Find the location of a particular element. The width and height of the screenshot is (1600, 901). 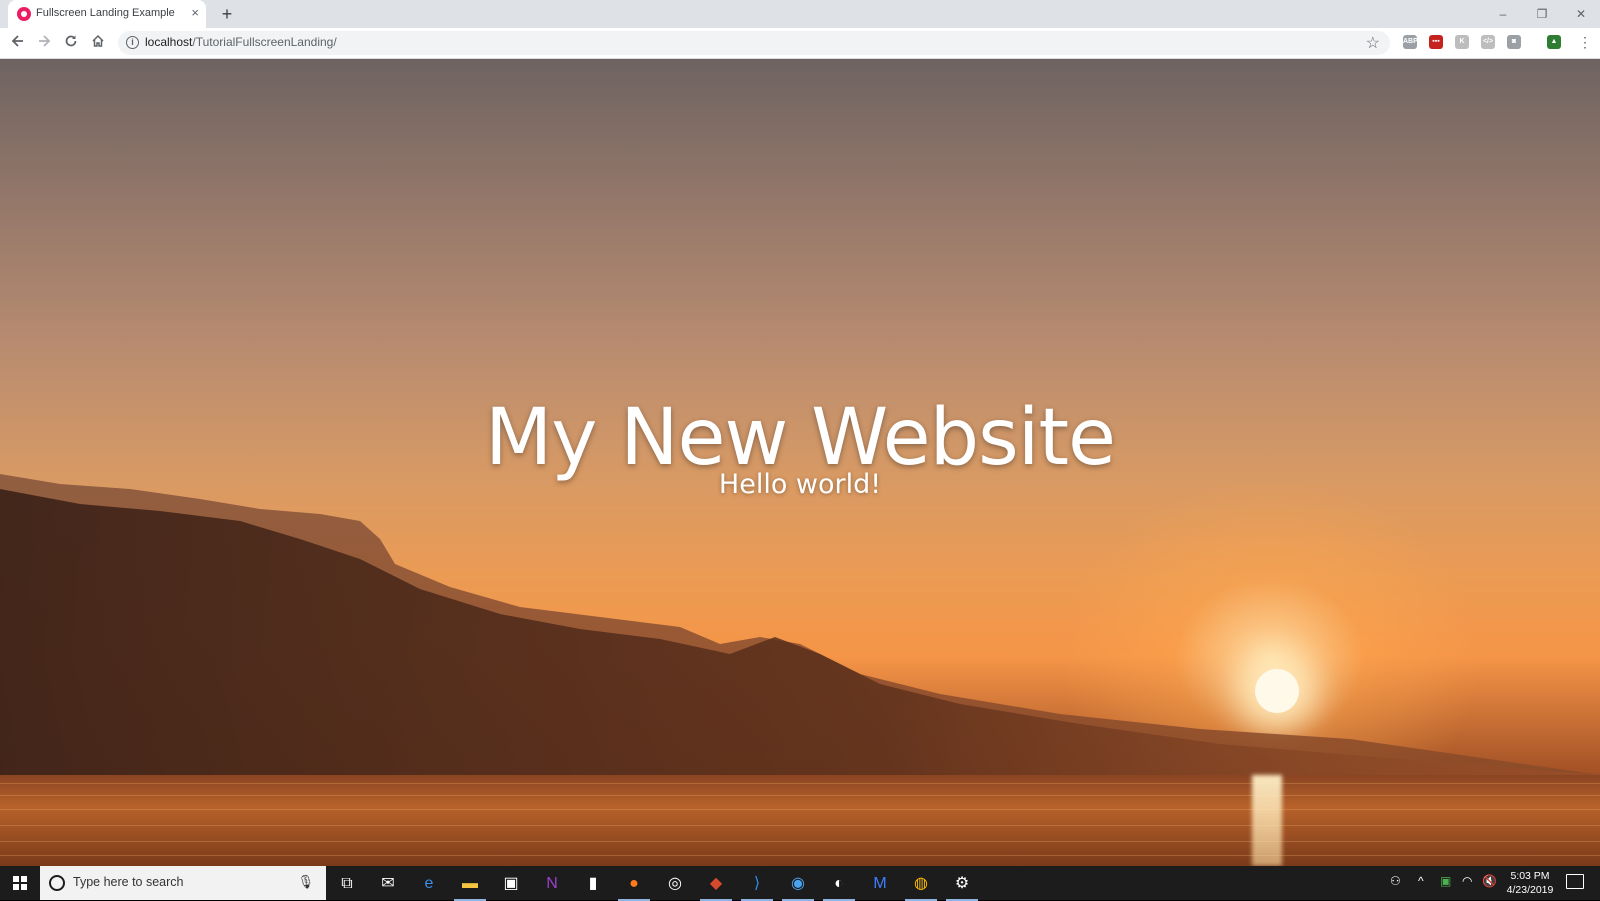

people-icon: ⚇ is located at coordinates (1395, 881).